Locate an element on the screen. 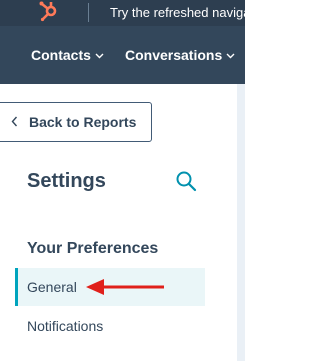  topbar-divider is located at coordinates (88, 12).